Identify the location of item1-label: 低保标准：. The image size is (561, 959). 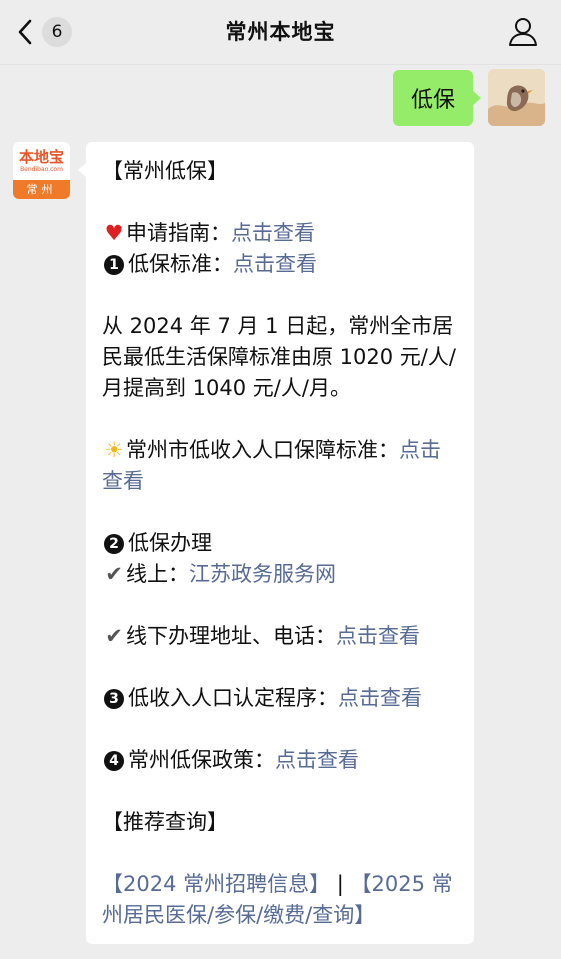
(180, 264).